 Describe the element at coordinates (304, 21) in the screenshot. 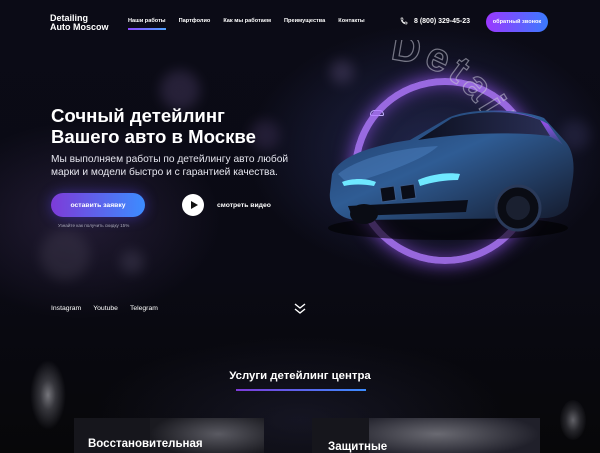

I see `nav-item-advantages: Преимущества` at that location.